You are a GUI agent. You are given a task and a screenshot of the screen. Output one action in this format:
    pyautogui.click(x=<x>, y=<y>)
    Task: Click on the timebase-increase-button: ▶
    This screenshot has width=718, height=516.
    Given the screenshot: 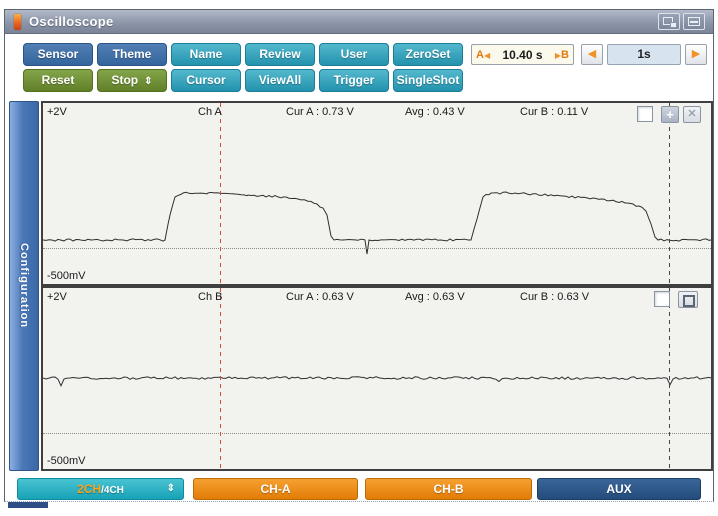 What is the action you would take?
    pyautogui.click(x=696, y=54)
    